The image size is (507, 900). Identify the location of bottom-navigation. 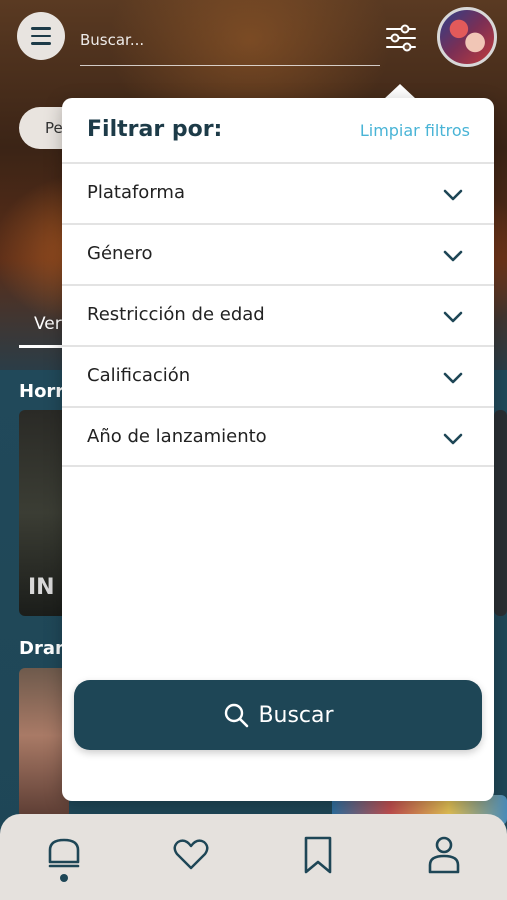
(253, 857).